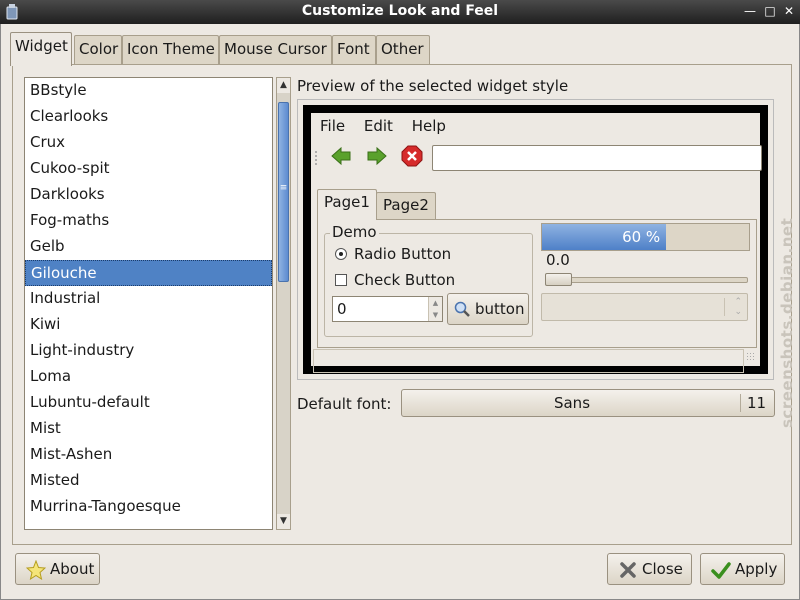  I want to click on preview-button: button, so click(488, 309).